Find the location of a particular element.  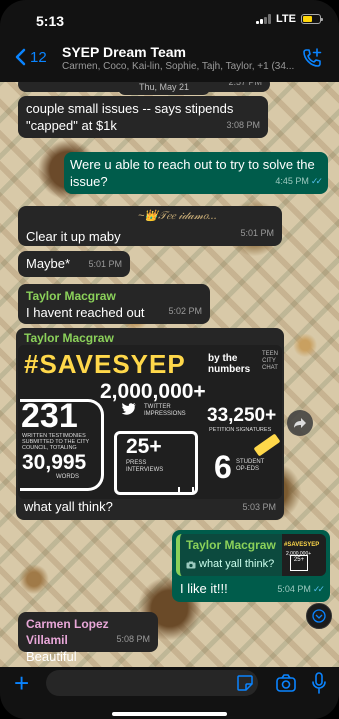

poster-words: 30,995 is located at coordinates (54, 462).